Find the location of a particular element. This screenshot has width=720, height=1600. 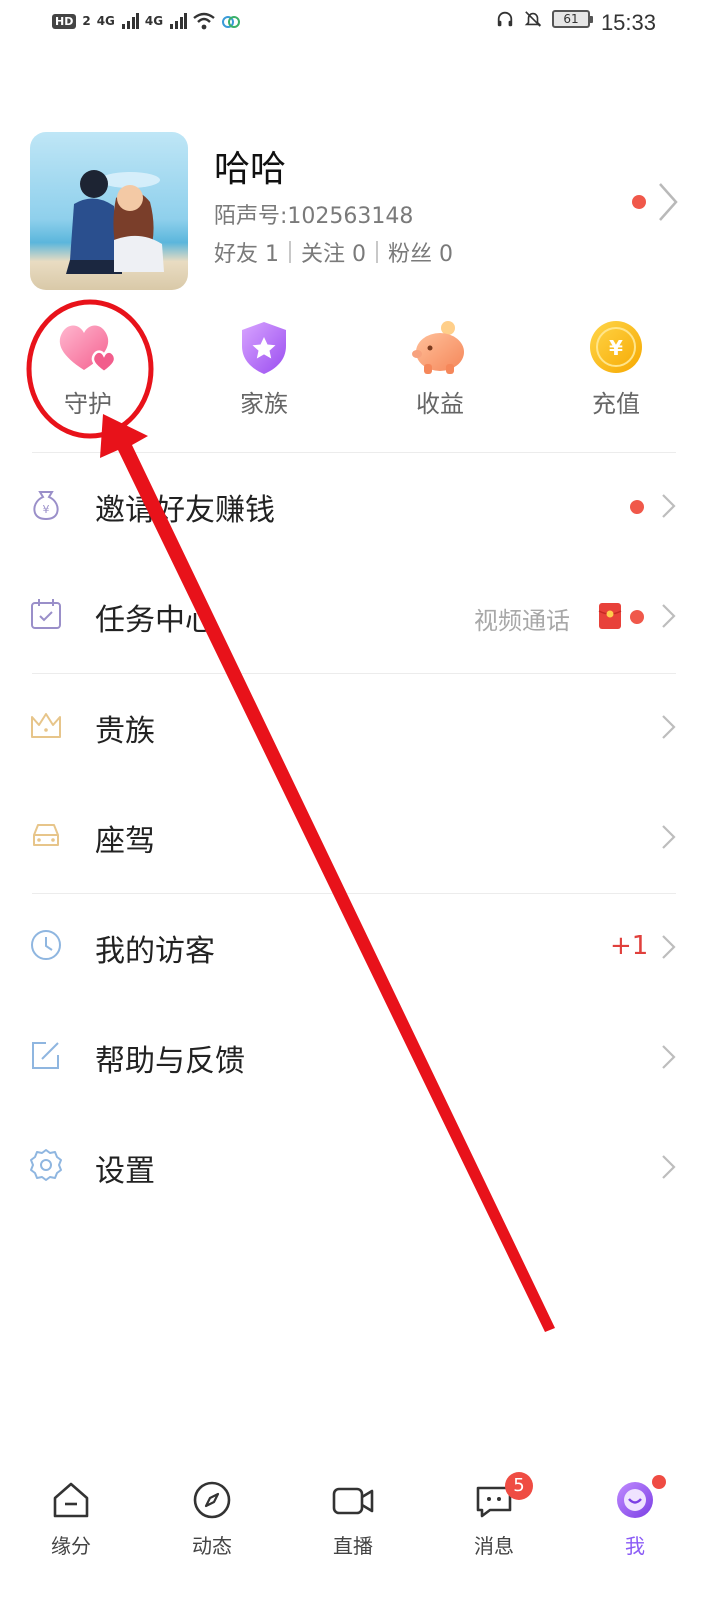

signal-2-label: 4G is located at coordinates (154, 21).